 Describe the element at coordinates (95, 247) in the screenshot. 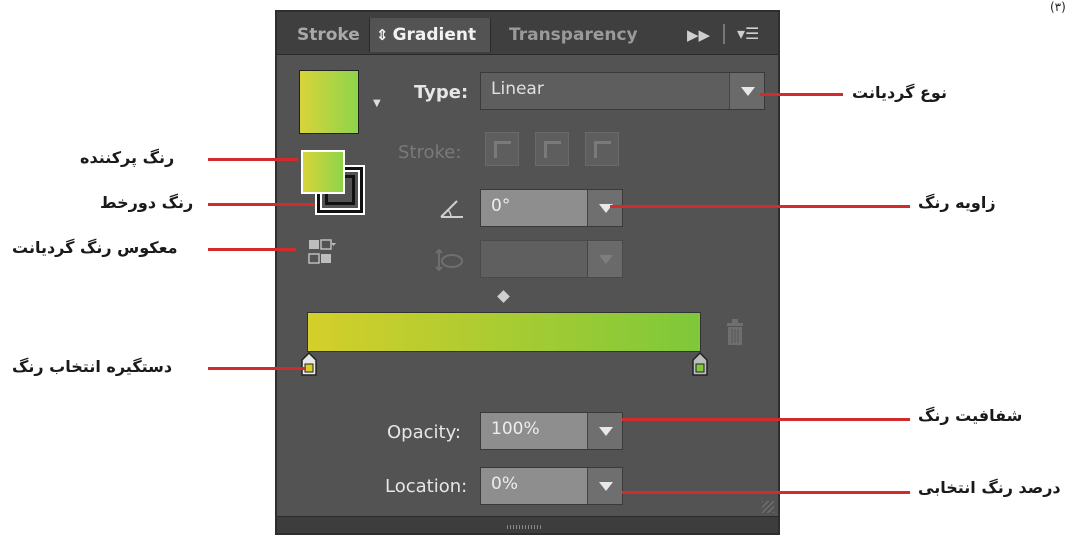

I see `callout-reverse-gradient: معکوس رنگ گردیانت` at that location.